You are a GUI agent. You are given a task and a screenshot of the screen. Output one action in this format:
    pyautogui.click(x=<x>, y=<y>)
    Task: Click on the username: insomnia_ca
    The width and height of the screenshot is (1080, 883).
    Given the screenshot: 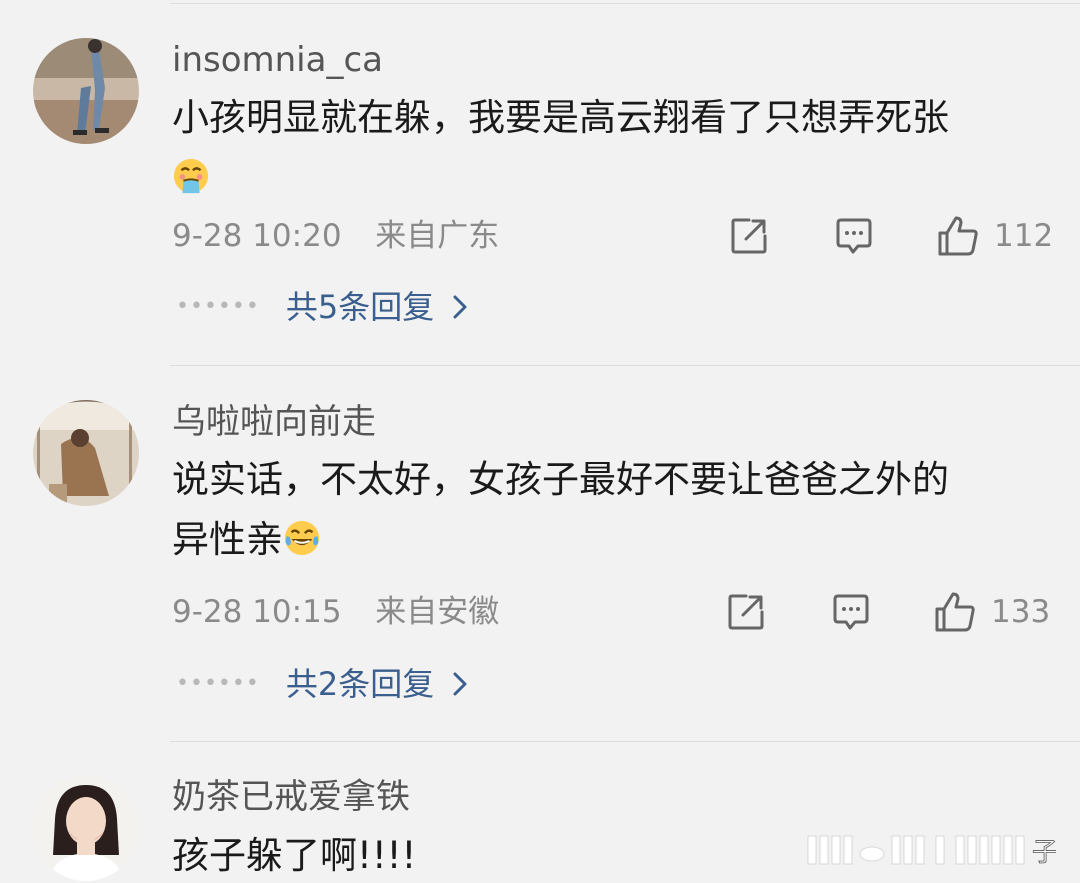 What is the action you would take?
    pyautogui.click(x=277, y=60)
    